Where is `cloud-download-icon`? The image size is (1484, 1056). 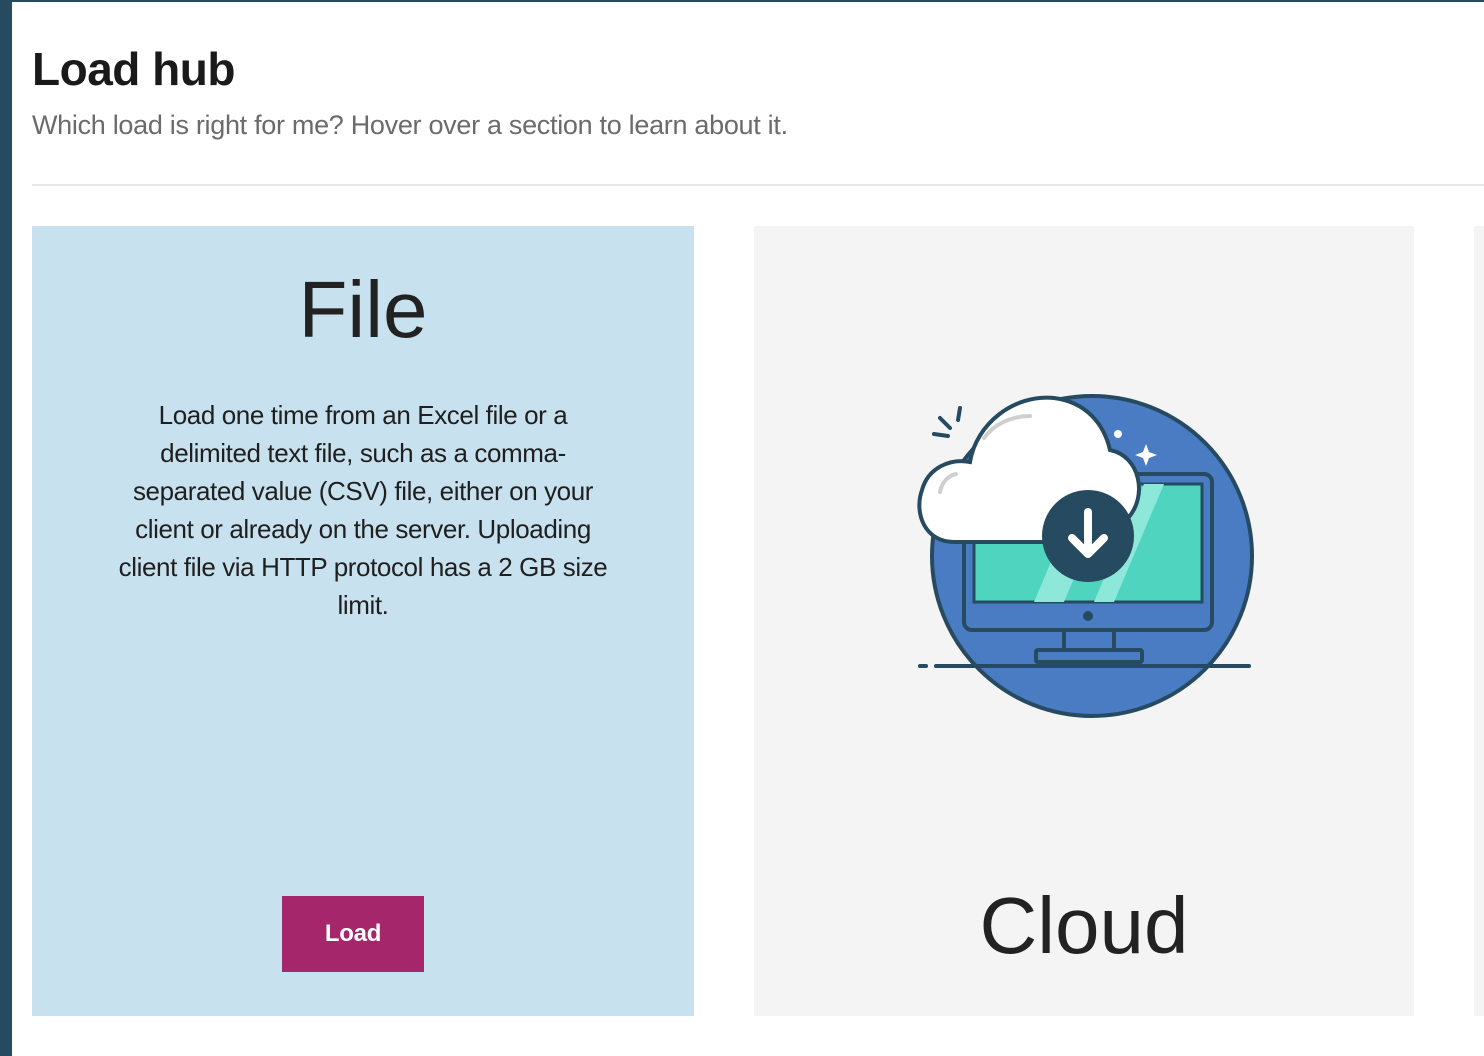 cloud-download-icon is located at coordinates (1084, 560).